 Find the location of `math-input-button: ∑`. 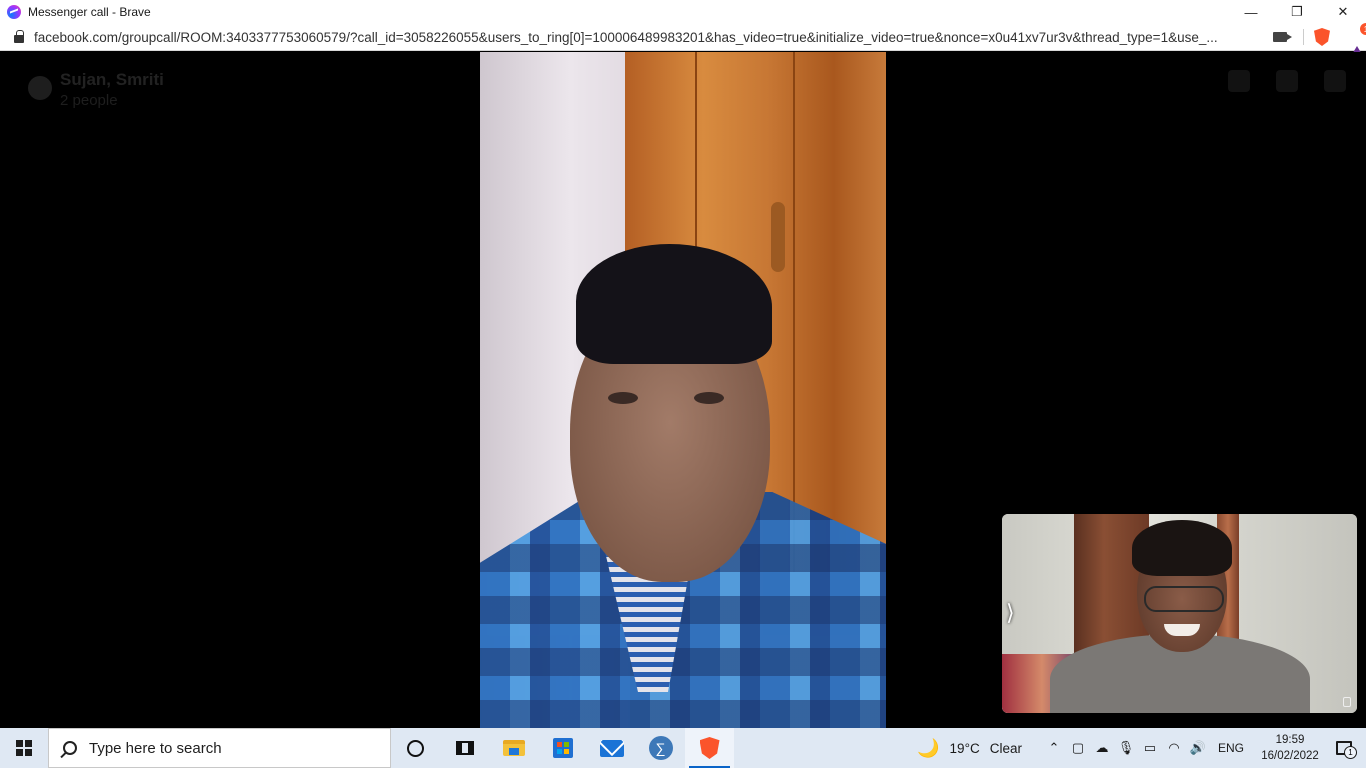

math-input-button: ∑ is located at coordinates (660, 748).